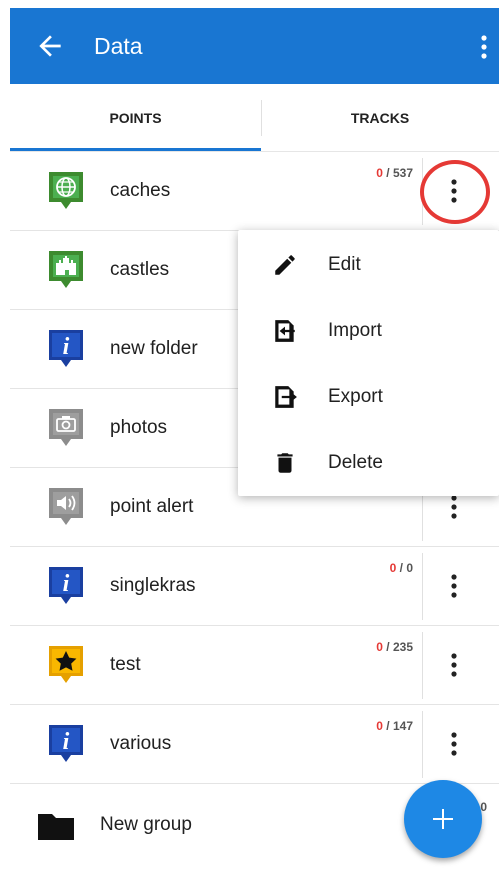  What do you see at coordinates (66, 506) in the screenshot?
I see `speaker-icon` at bounding box center [66, 506].